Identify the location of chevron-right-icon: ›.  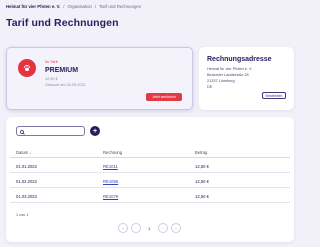
(163, 228).